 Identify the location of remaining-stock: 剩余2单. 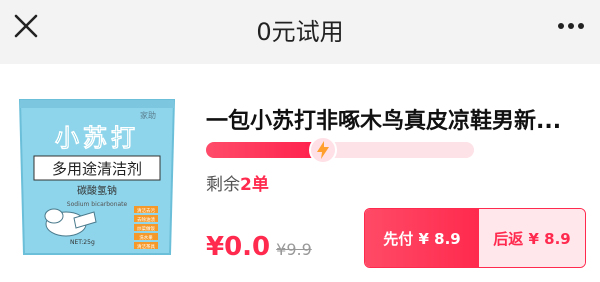
(237, 182).